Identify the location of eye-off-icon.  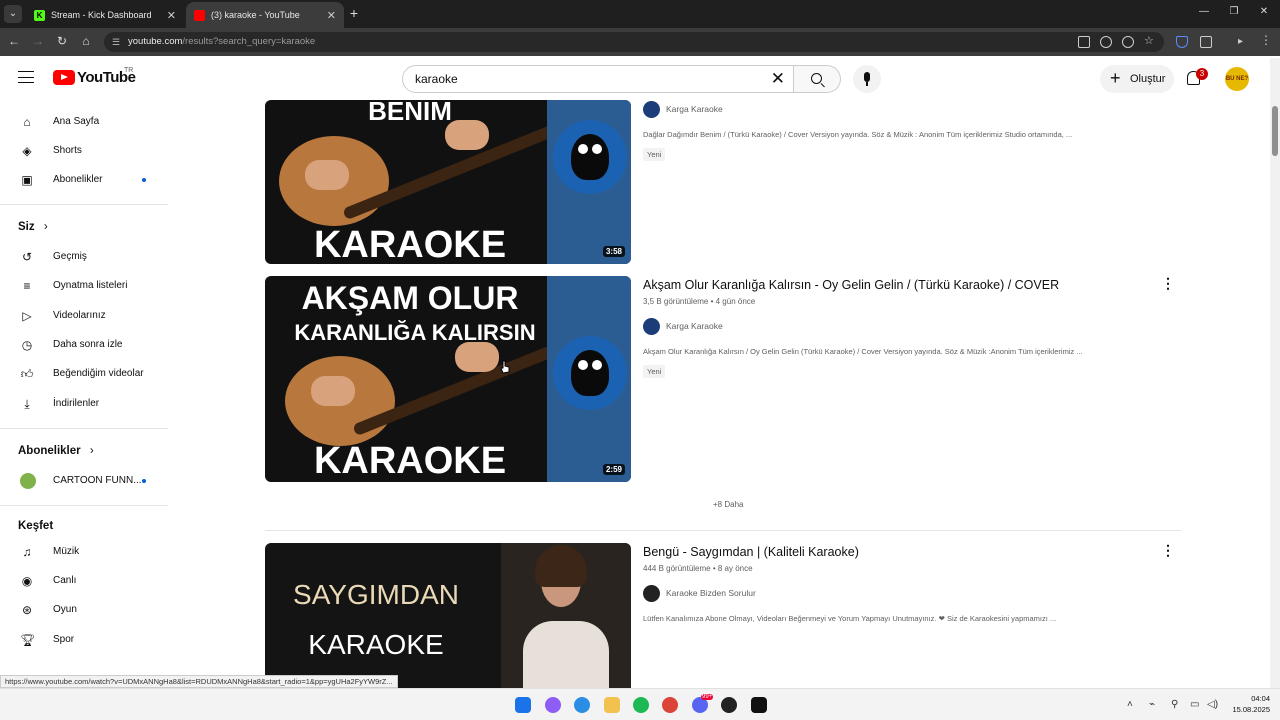
(1128, 42).